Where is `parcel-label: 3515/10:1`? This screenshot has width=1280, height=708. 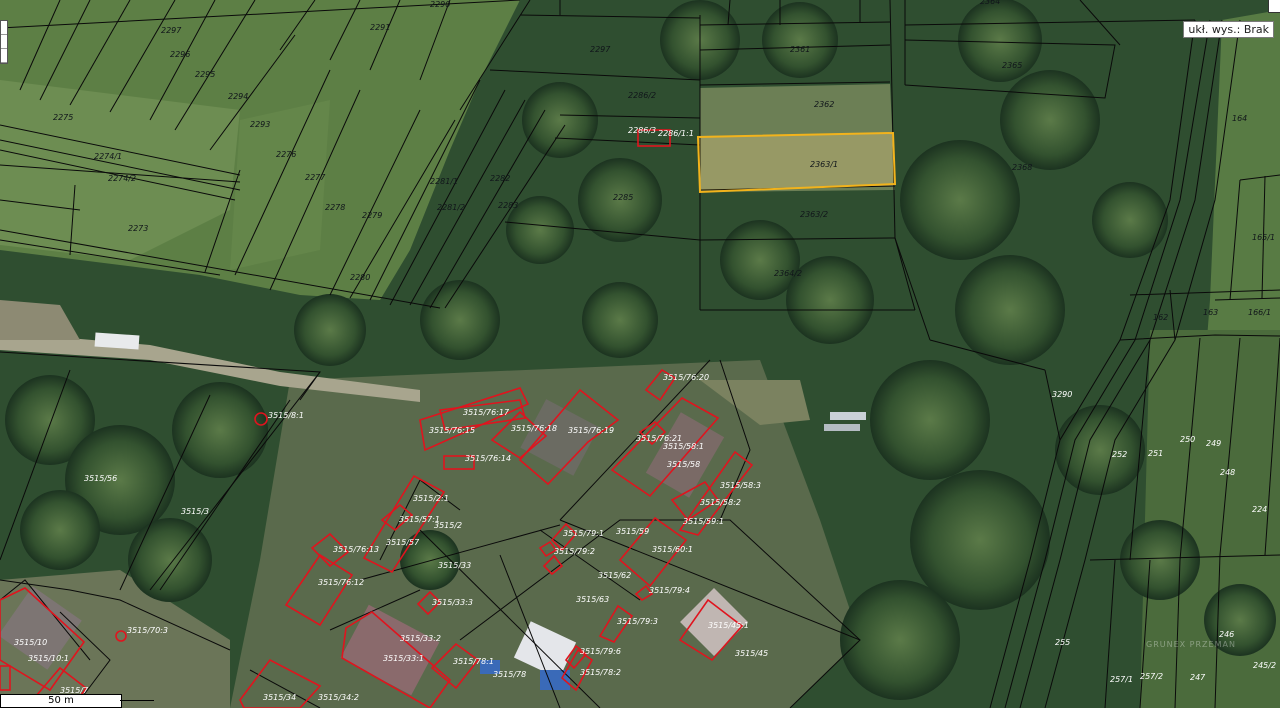 parcel-label: 3515/10:1 is located at coordinates (48, 658).